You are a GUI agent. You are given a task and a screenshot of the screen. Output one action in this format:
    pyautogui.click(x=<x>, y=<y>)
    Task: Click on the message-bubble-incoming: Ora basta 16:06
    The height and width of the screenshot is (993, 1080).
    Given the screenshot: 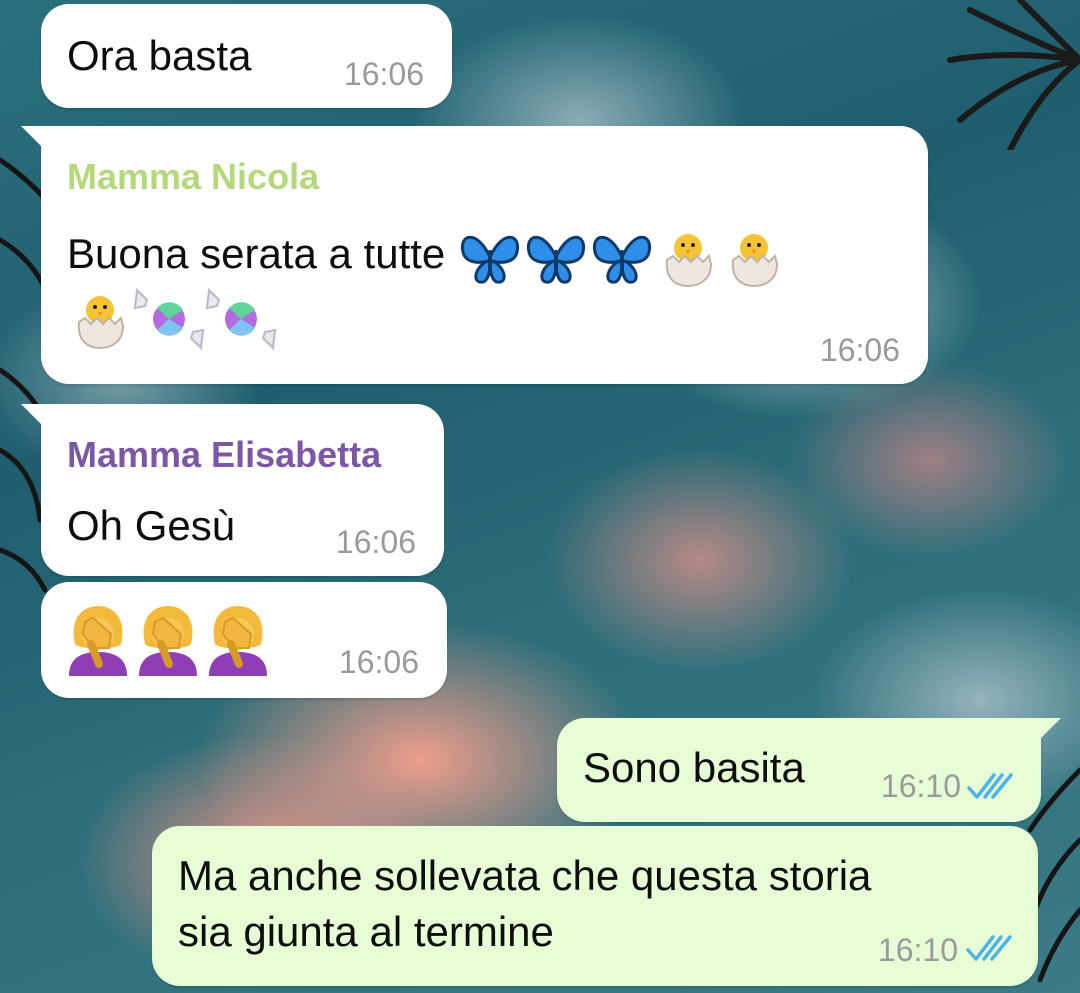 What is the action you would take?
    pyautogui.click(x=246, y=56)
    